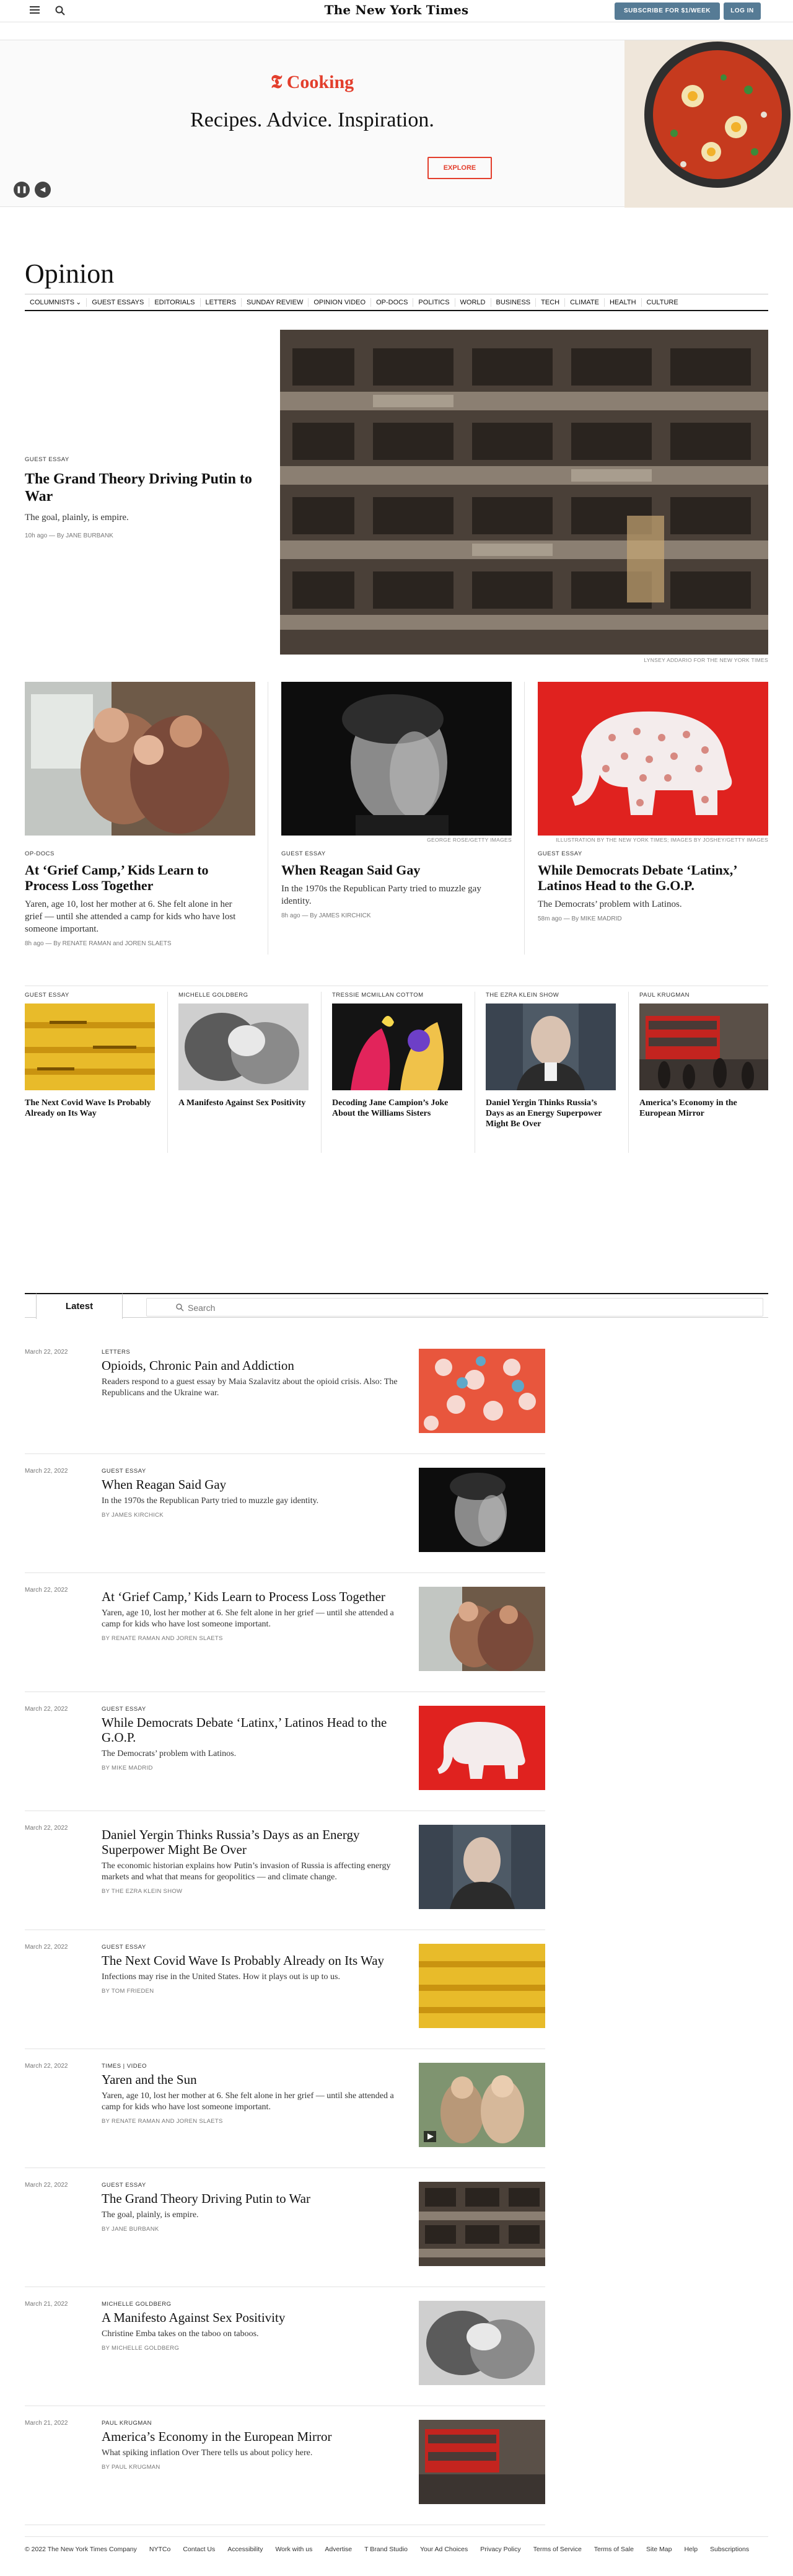  I want to click on chevron-down-icon: ⌄, so click(80, 302).